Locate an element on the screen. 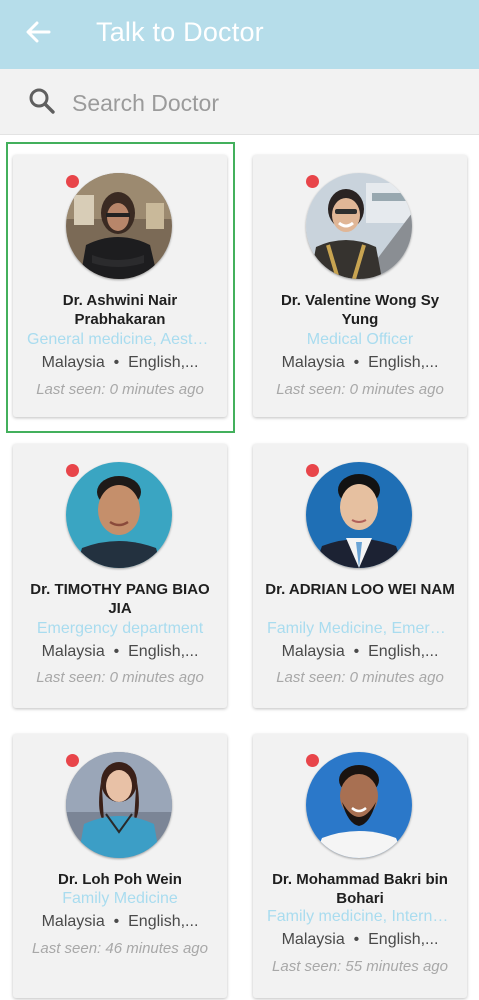  page-title: Talk to Doctor is located at coordinates (180, 32).